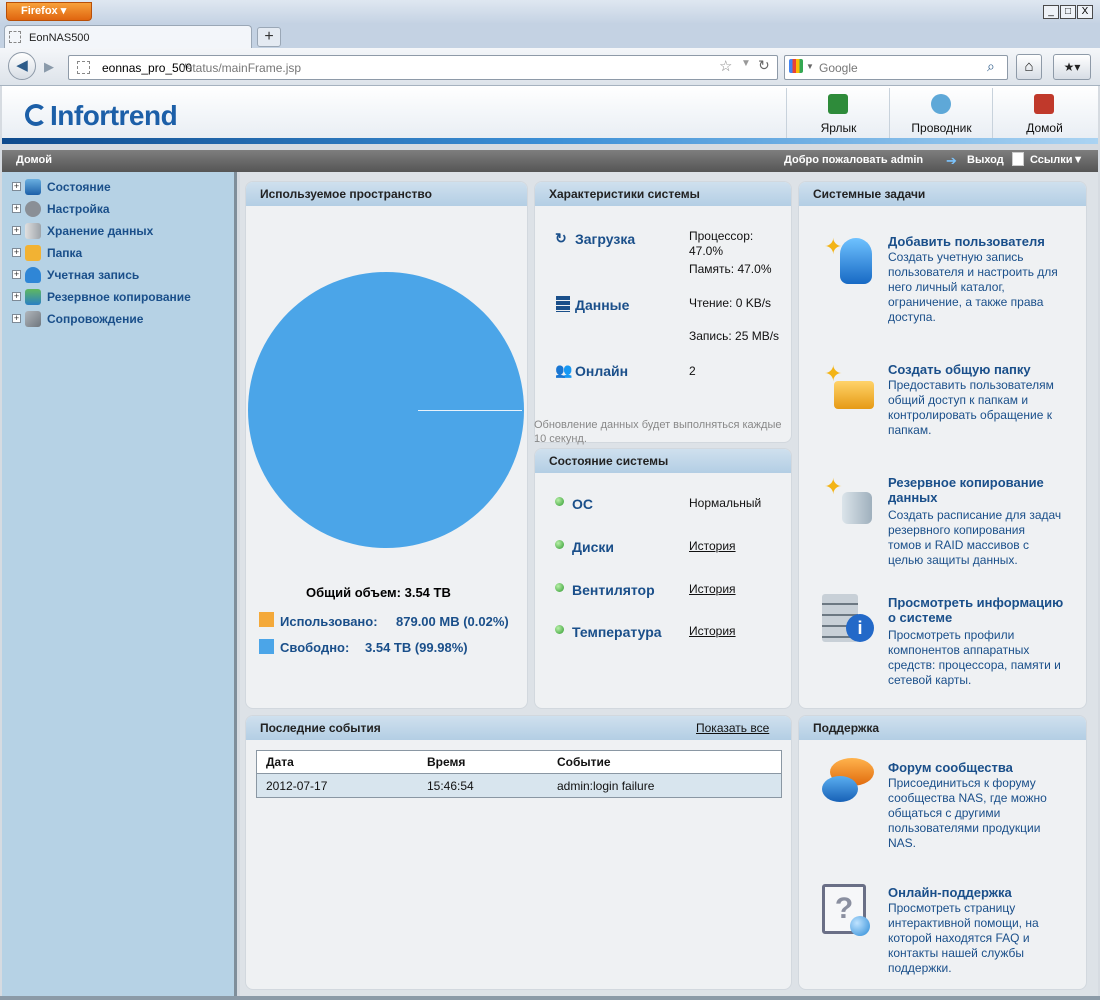 This screenshot has height=1000, width=1100. Describe the element at coordinates (848, 256) in the screenshot. I see `add-user-icon: ✦` at that location.